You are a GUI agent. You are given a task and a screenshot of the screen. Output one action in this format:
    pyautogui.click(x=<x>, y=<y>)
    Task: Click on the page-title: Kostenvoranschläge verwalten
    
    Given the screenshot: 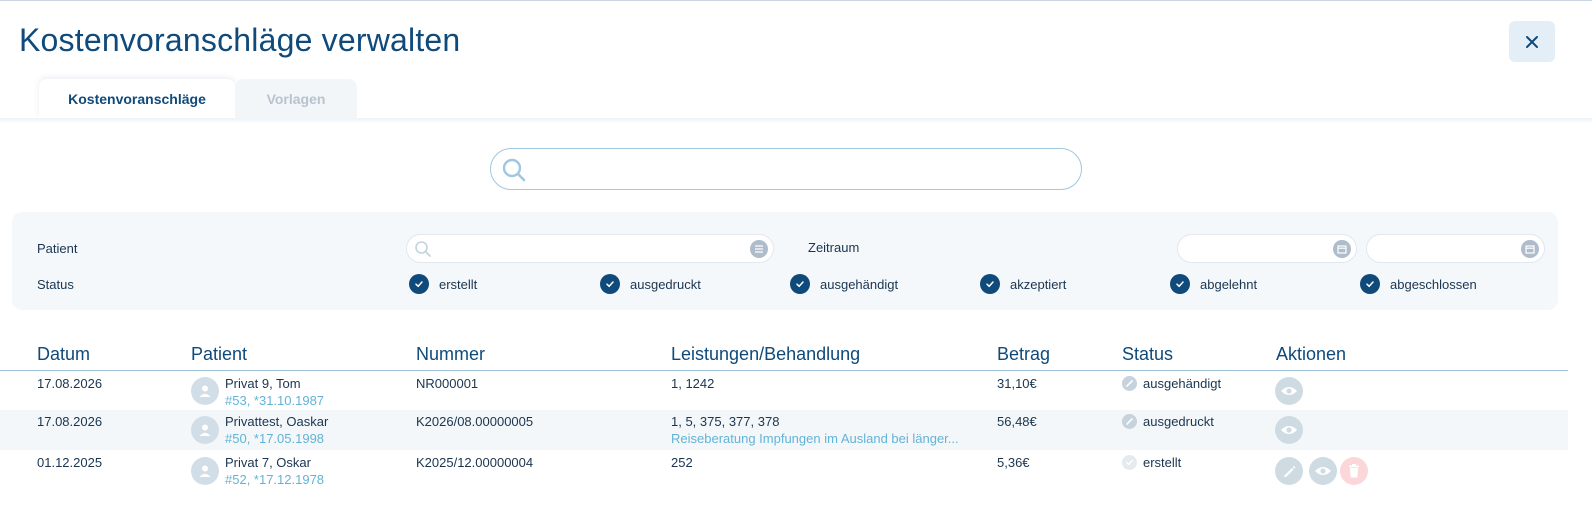 What is the action you would take?
    pyautogui.click(x=240, y=40)
    